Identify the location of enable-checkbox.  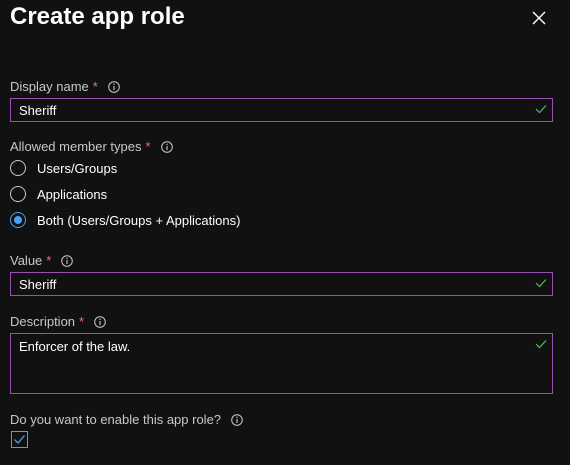
(19, 439).